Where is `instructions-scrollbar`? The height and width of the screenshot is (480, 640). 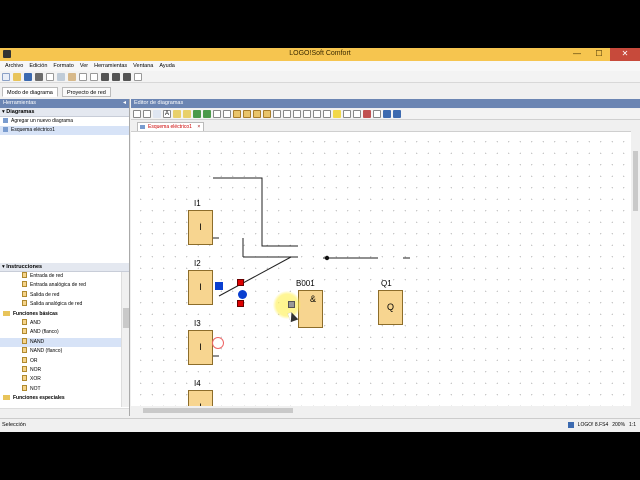
instructions-scrollbar is located at coordinates (125, 339).